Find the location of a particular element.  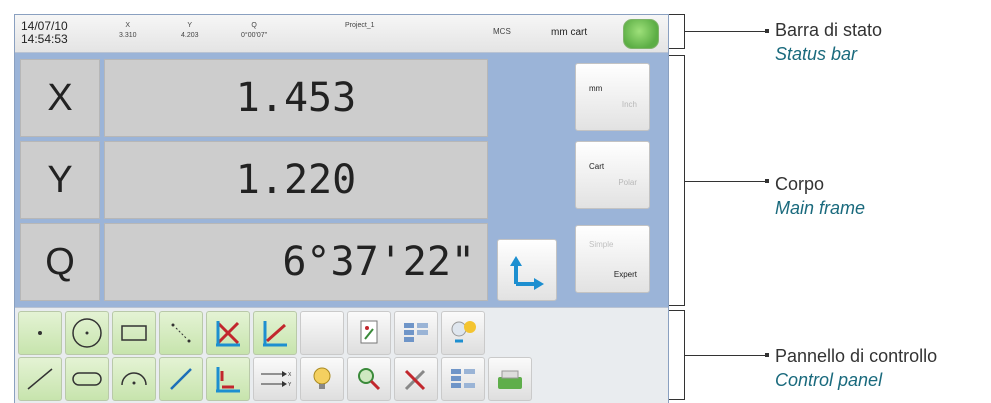

distance-points-icon is located at coordinates (181, 333).